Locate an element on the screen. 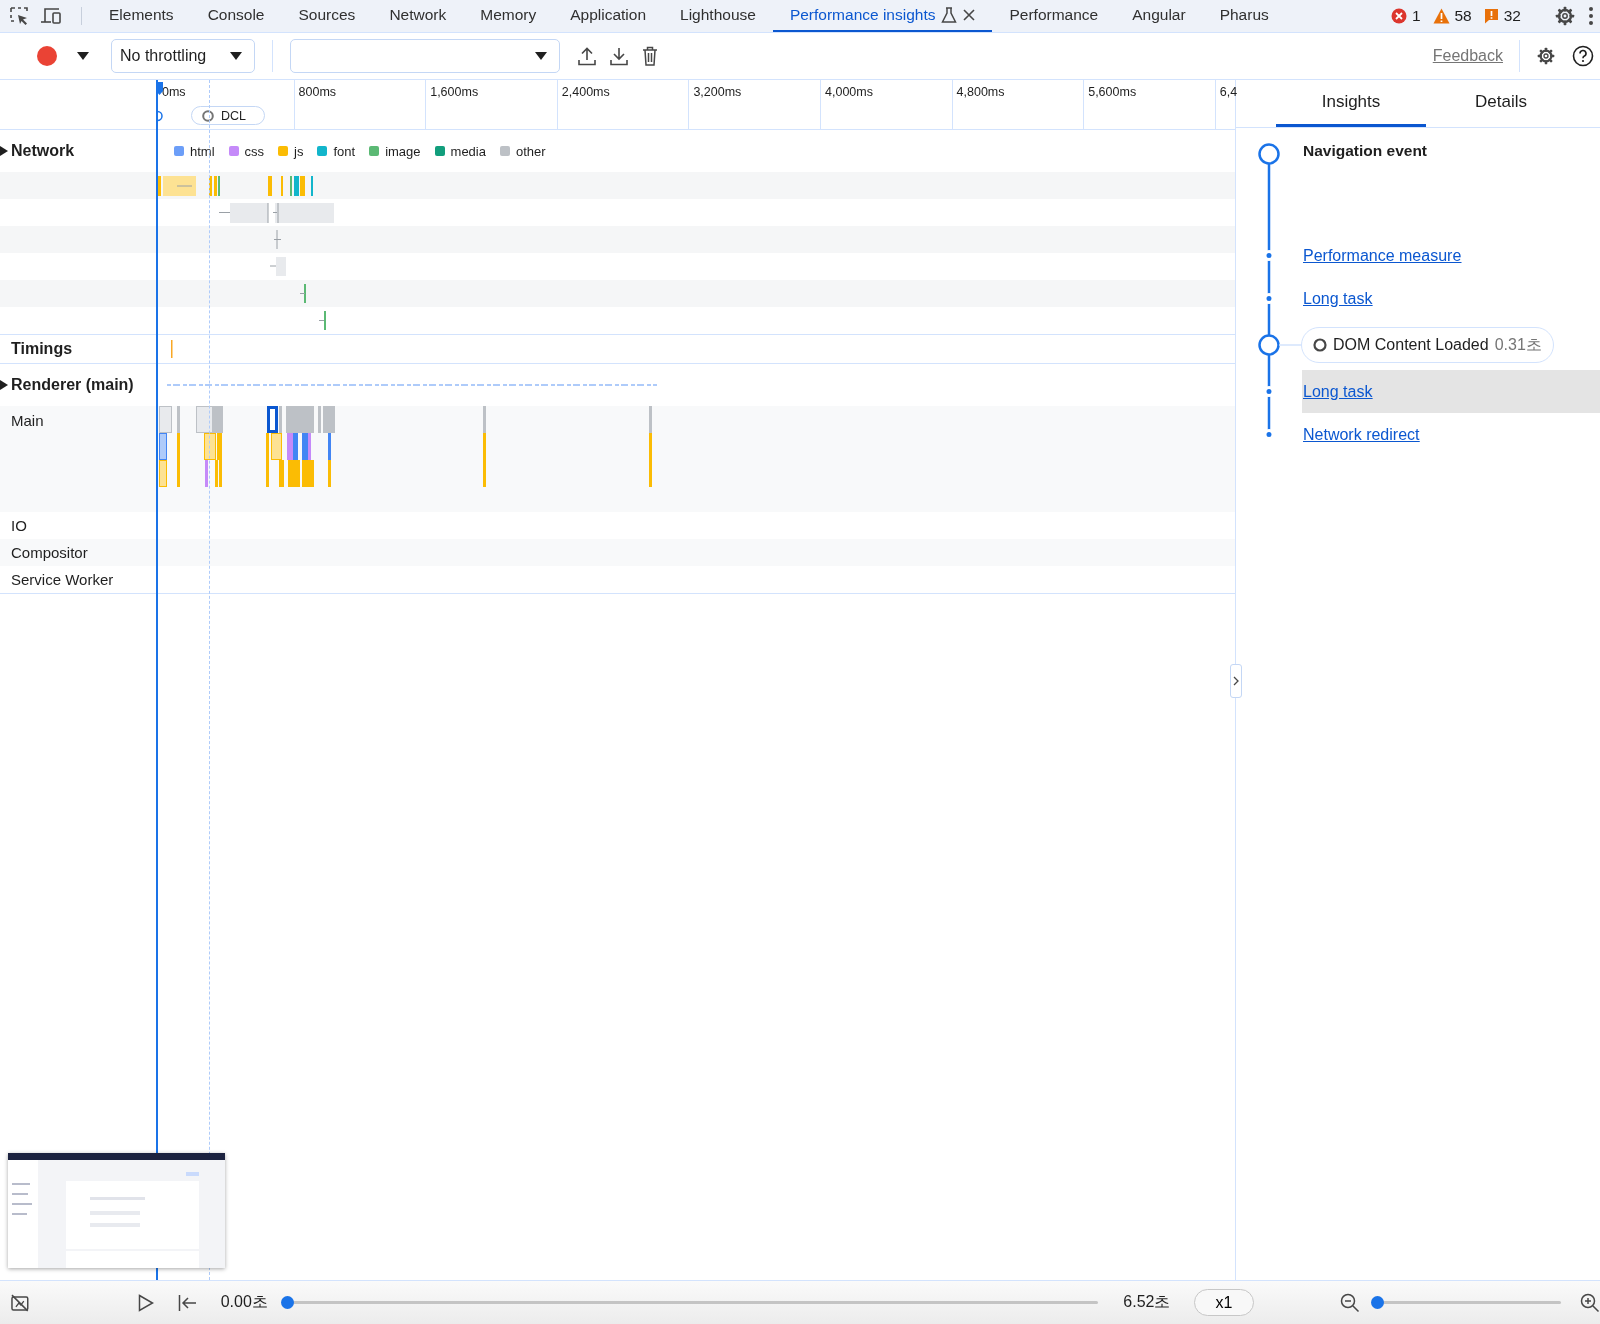  track-label: Main is located at coordinates (27, 420).